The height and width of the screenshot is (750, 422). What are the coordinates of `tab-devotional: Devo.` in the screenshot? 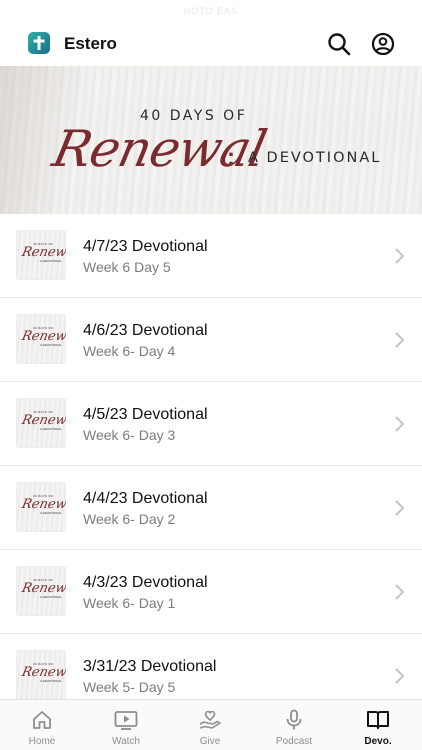 It's located at (378, 725).